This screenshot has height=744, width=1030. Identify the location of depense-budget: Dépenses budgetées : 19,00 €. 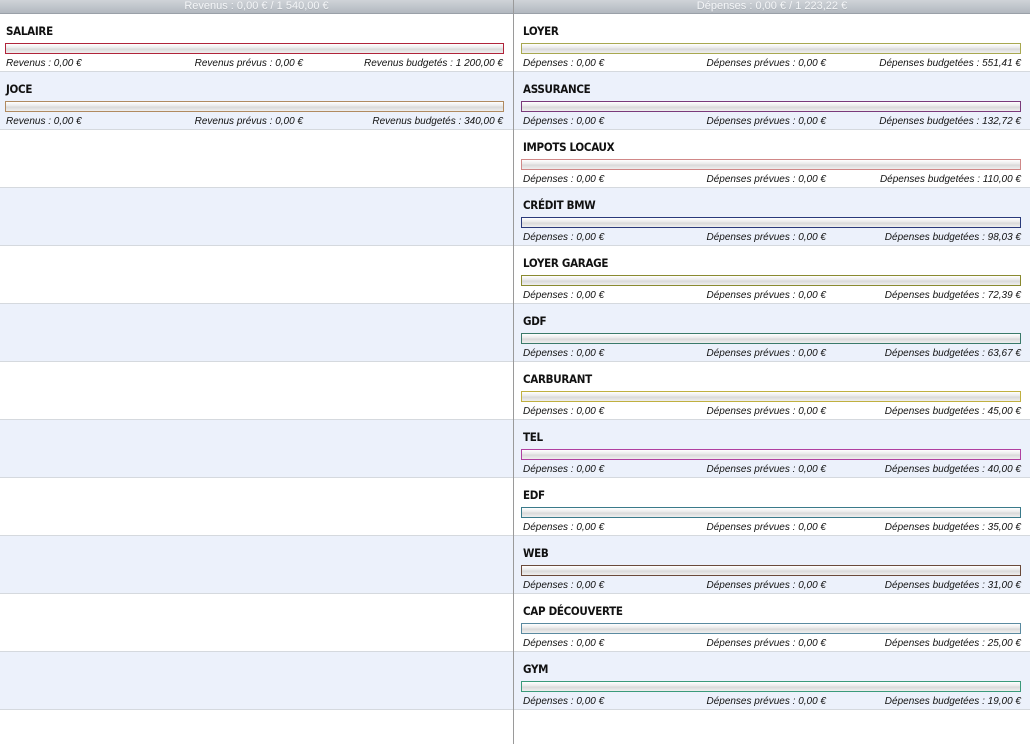
(952, 701).